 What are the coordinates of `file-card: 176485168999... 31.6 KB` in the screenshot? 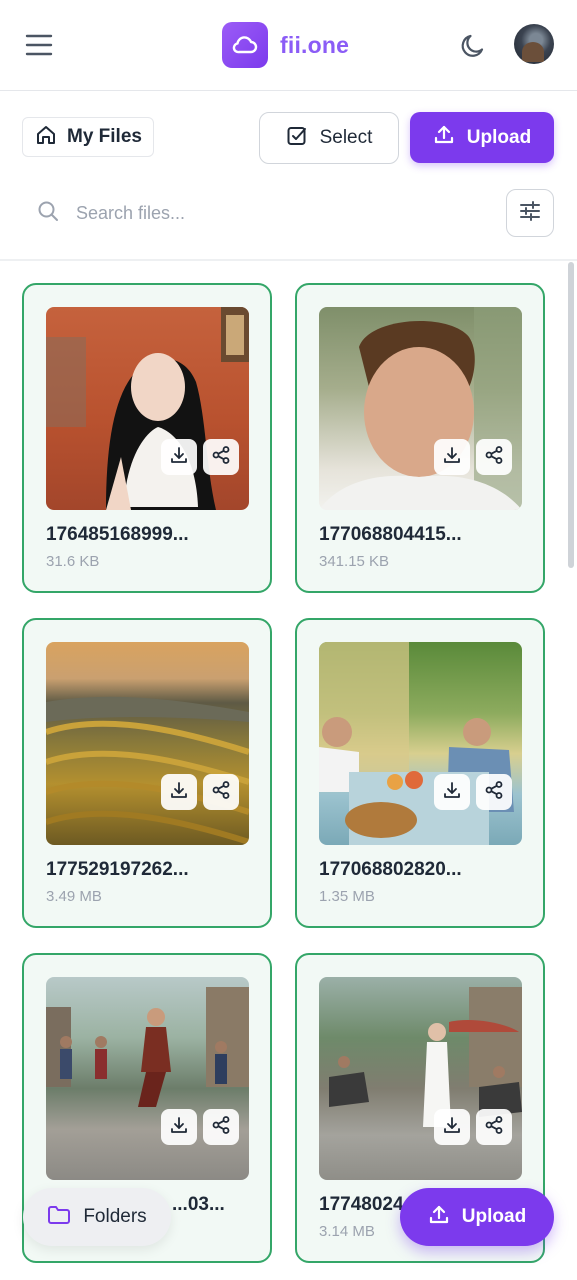 It's located at (147, 438).